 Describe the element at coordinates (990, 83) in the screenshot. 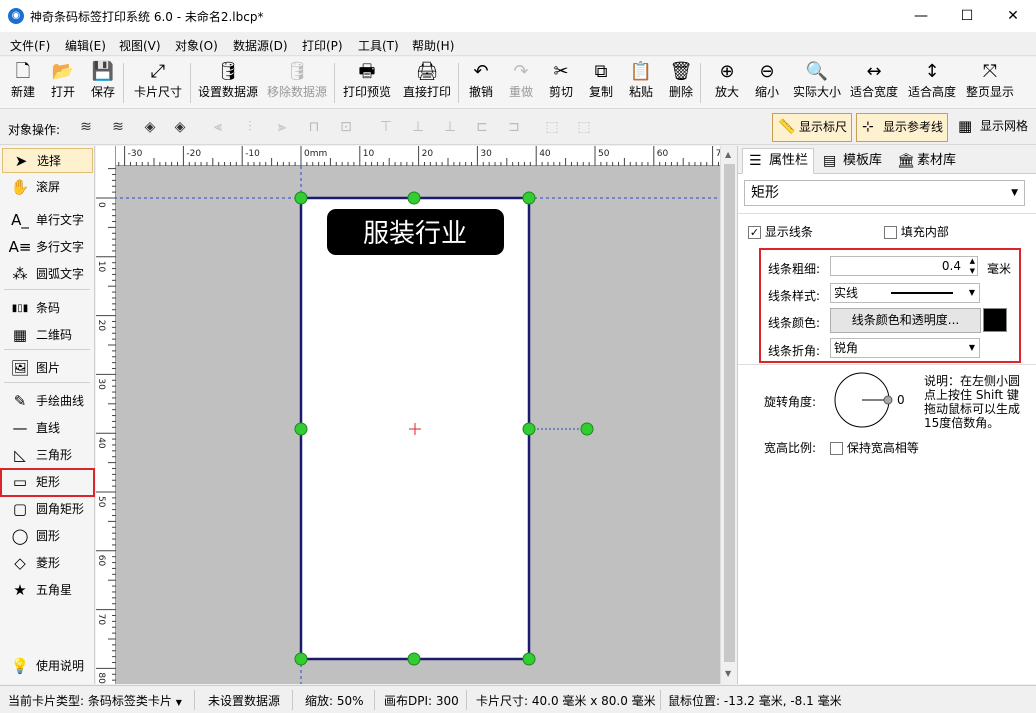

I see `full-page-button: ⤧ 整页显示` at that location.